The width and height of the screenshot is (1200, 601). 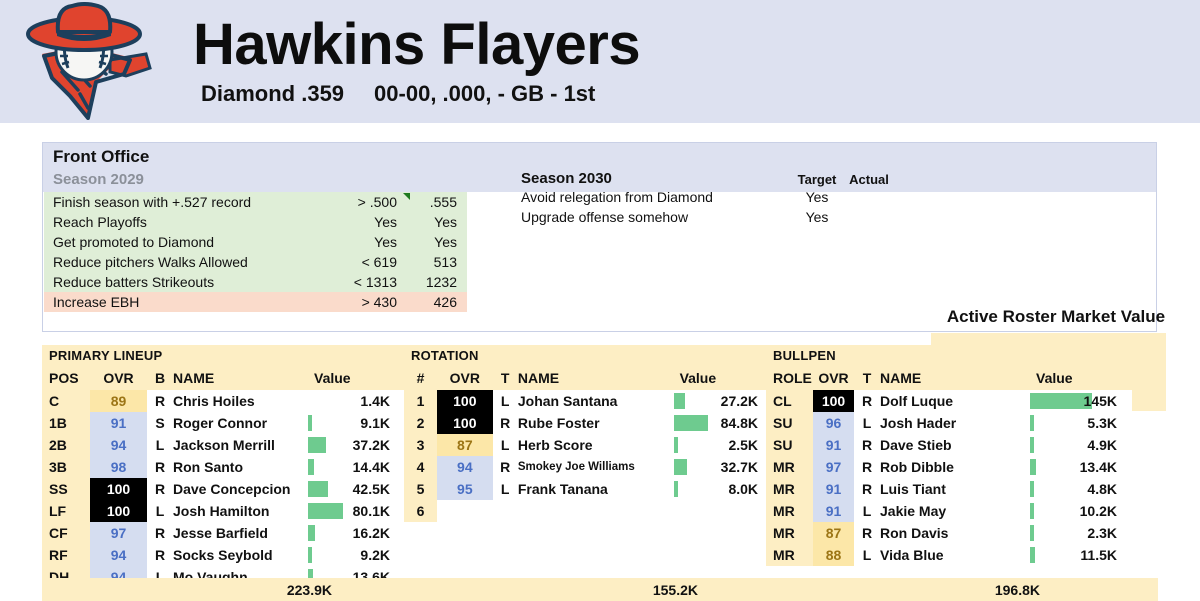 What do you see at coordinates (949, 511) in the screenshot?
I see `bullpen-row: MR 91 L Jakie May 10.2K` at bounding box center [949, 511].